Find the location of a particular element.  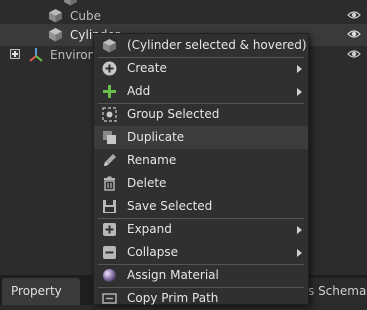

expand-toggle-icon is located at coordinates (15, 54).